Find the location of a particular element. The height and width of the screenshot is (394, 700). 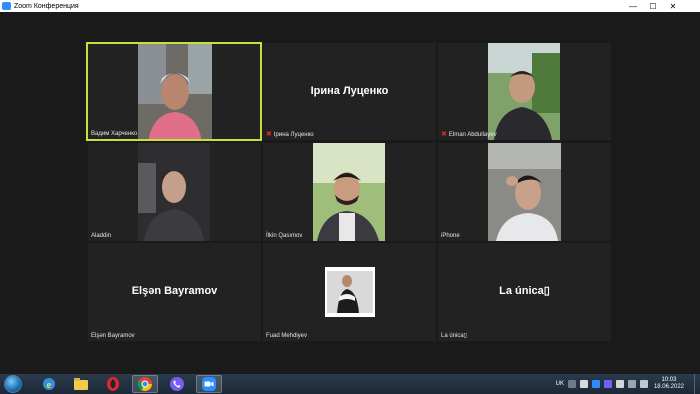

participant-avatar is located at coordinates (350, 292).